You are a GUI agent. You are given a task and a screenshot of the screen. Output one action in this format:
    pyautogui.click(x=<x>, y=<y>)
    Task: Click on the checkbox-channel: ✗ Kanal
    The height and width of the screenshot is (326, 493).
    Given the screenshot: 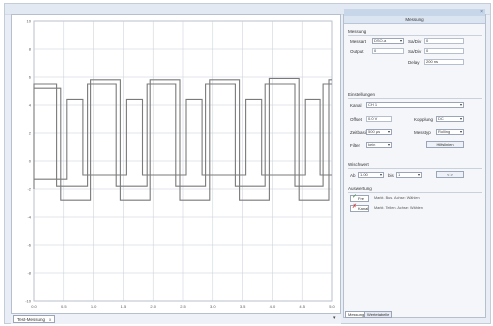 What is the action you would take?
    pyautogui.click(x=359, y=208)
    